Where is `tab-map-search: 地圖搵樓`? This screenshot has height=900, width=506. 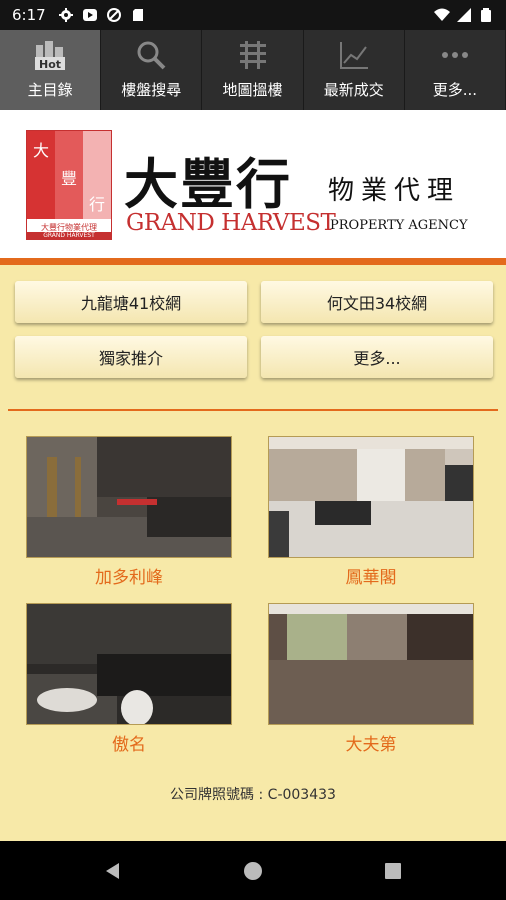 tab-map-search: 地圖搵樓 is located at coordinates (253, 70).